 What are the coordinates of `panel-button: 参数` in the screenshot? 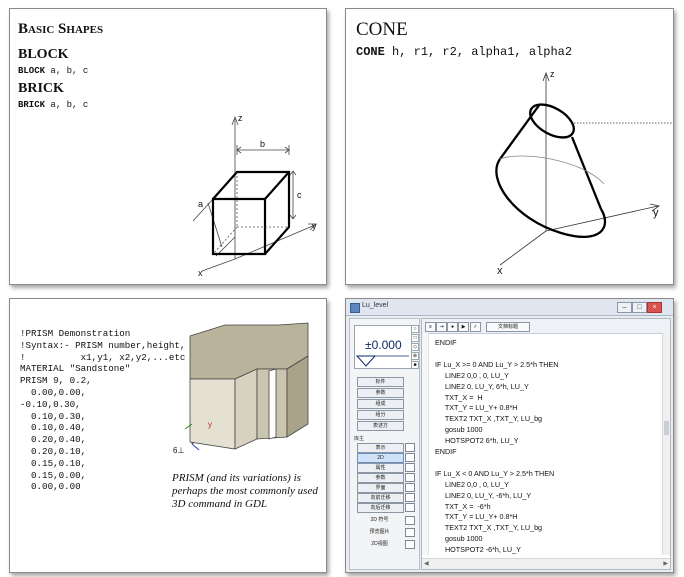 It's located at (380, 393).